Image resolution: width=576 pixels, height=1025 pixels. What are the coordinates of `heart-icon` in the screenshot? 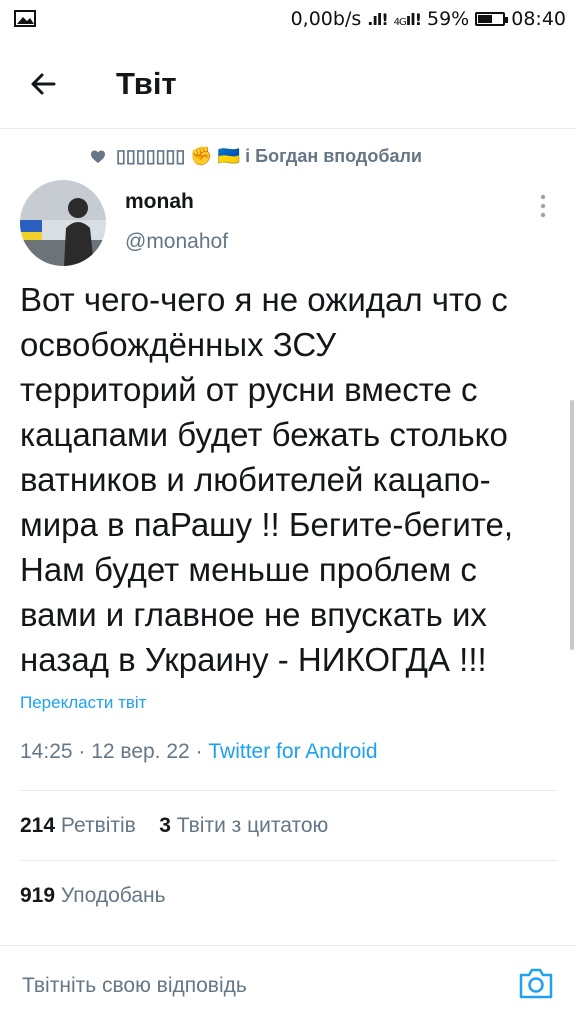 It's located at (98, 156).